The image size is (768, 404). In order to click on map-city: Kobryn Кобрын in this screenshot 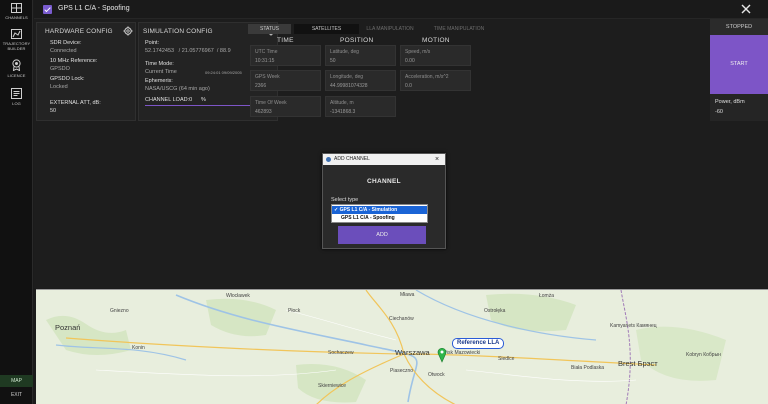, I will do `click(703, 355)`.